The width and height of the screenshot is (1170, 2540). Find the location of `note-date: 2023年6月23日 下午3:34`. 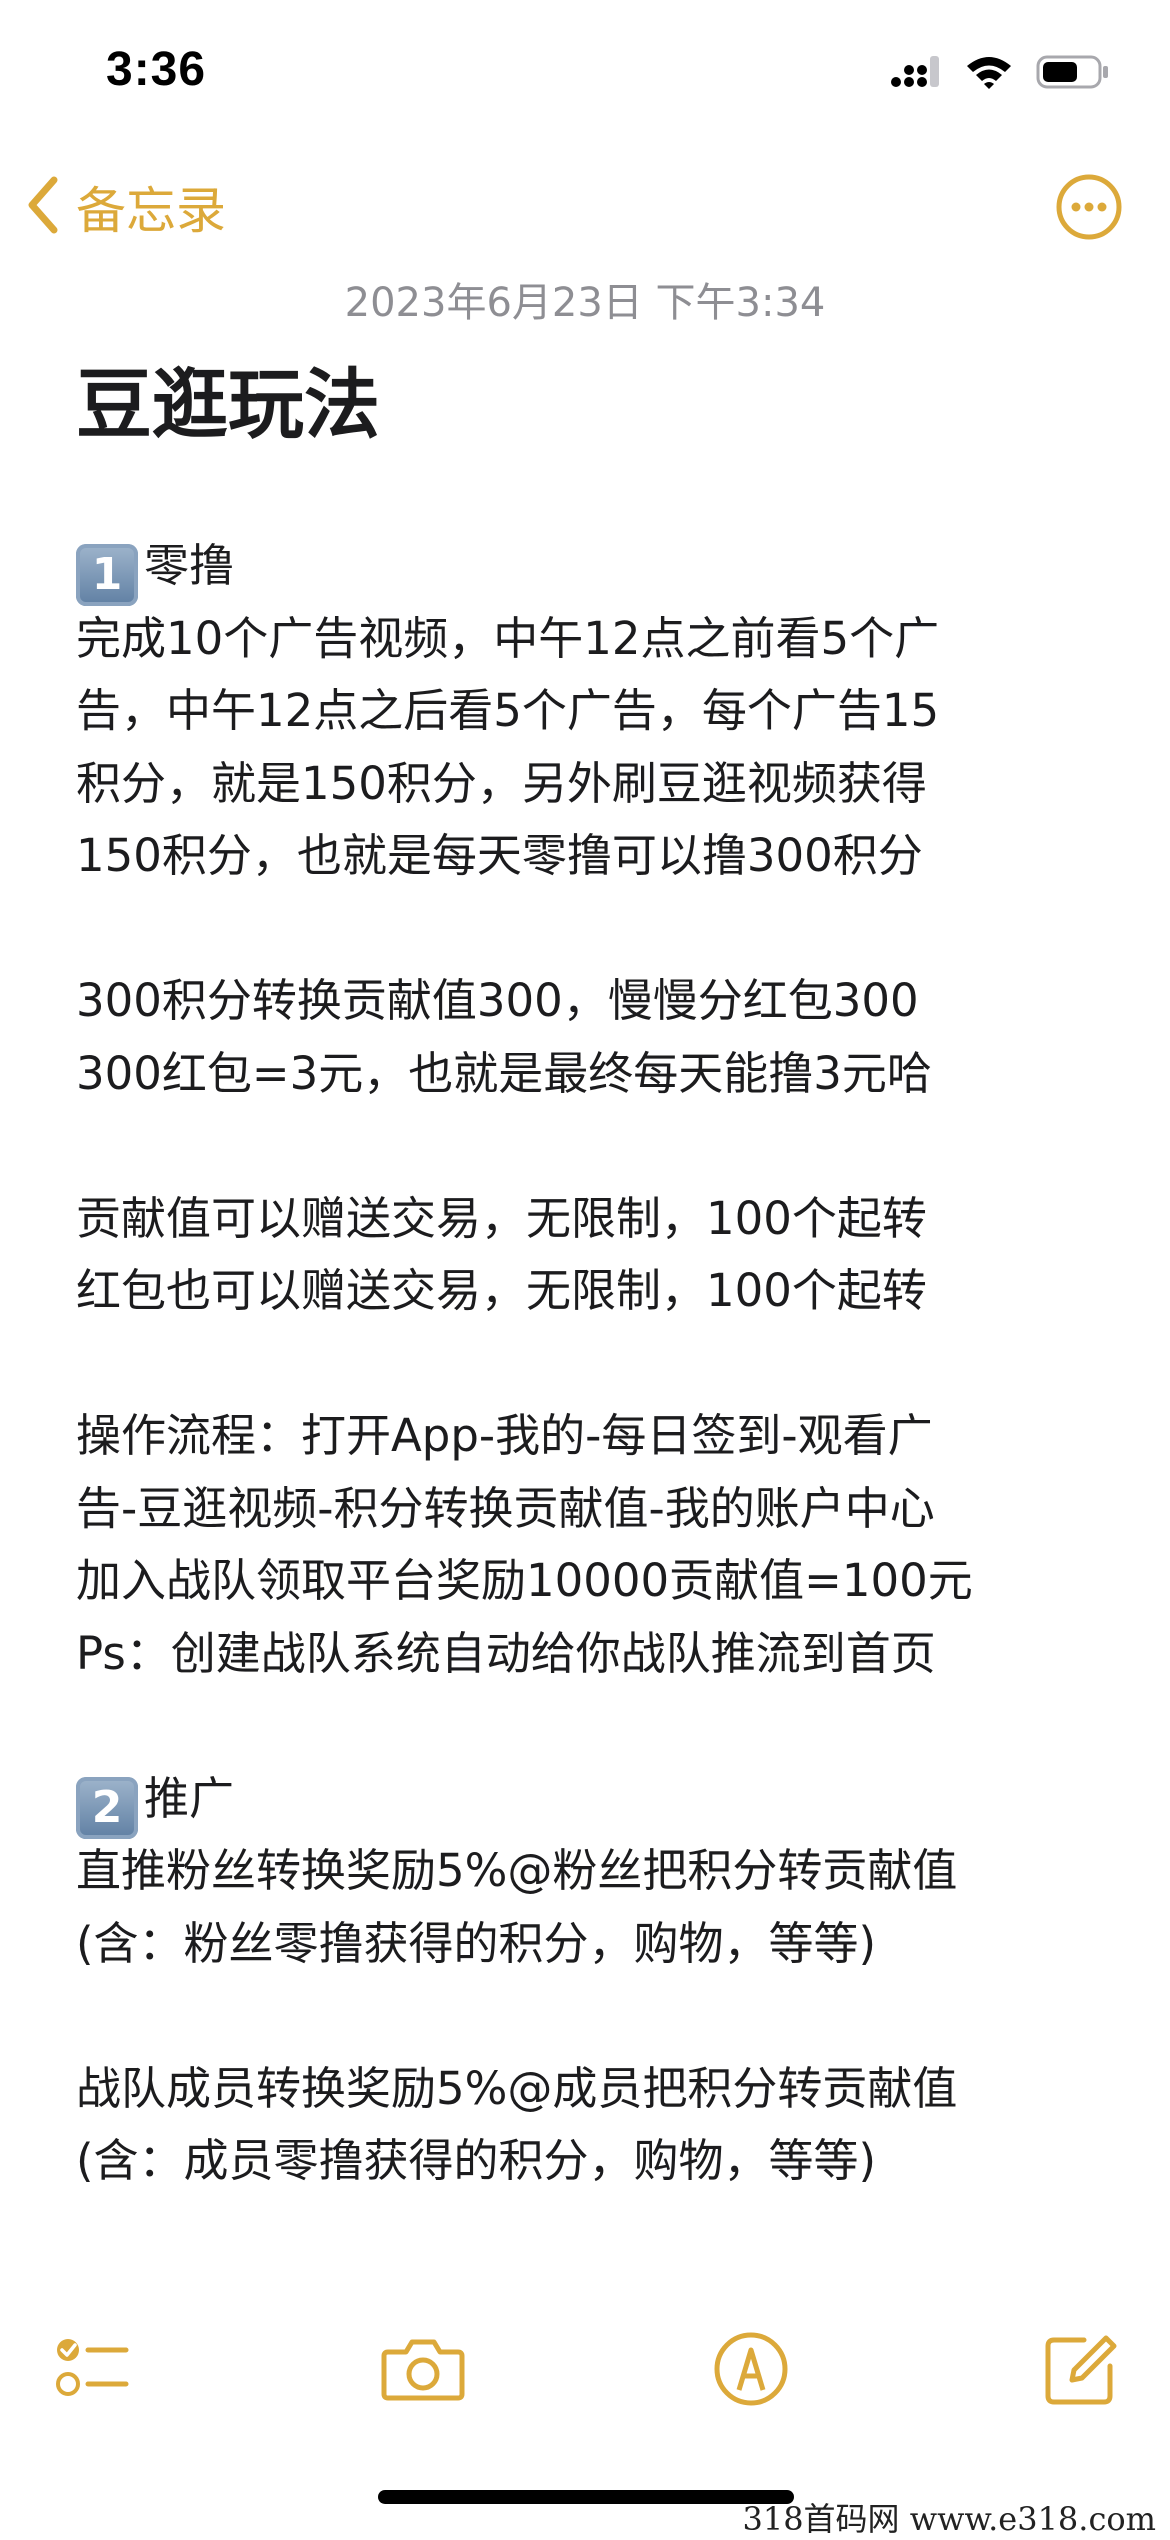

note-date: 2023年6月23日 下午3:34 is located at coordinates (585, 303).